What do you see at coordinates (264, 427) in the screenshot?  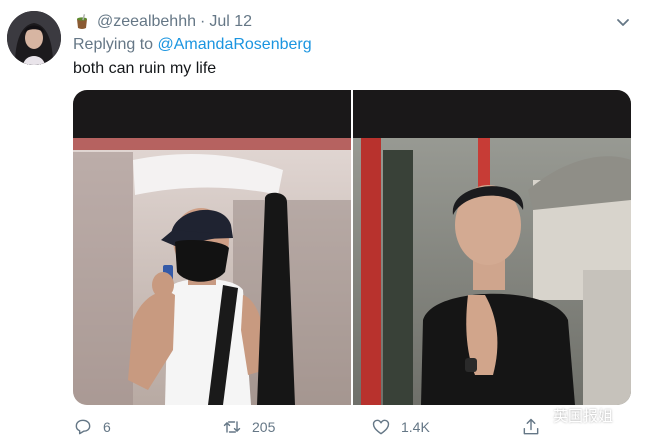 I see `retweet-count: 205` at bounding box center [264, 427].